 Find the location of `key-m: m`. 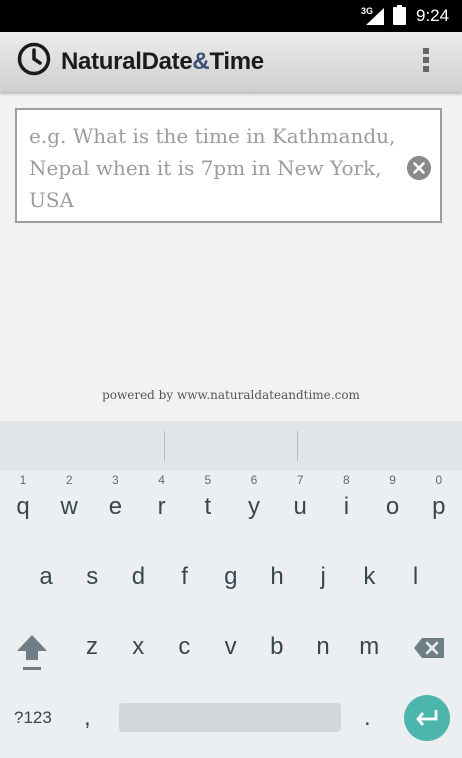

key-m: m is located at coordinates (369, 647).